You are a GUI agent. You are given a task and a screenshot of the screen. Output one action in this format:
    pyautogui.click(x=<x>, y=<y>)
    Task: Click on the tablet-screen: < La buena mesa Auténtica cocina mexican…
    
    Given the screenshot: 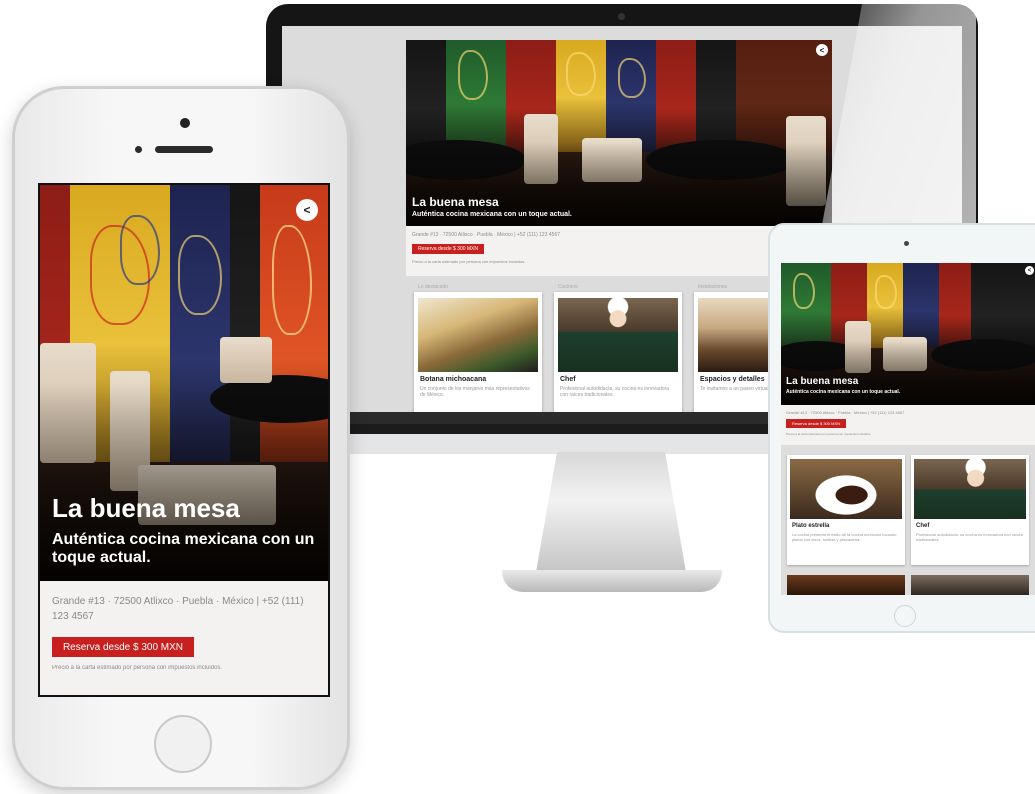 What is the action you would take?
    pyautogui.click(x=908, y=429)
    